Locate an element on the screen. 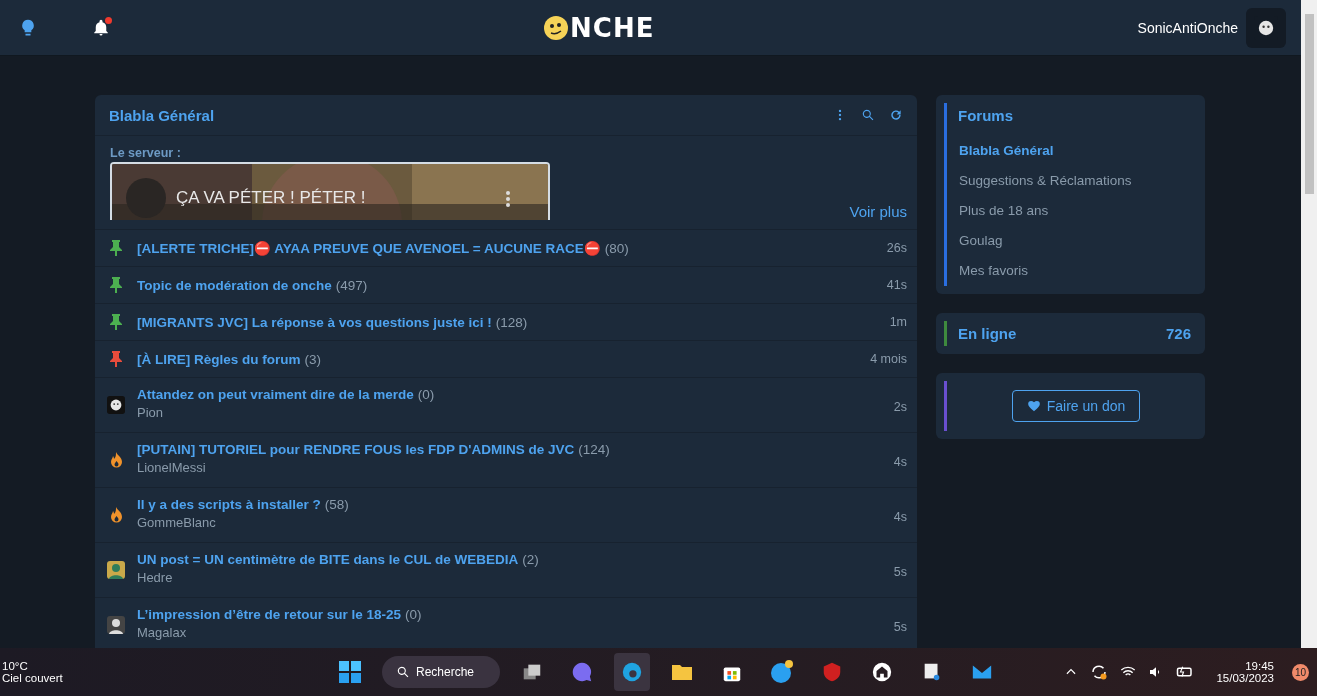 This screenshot has height=696, width=1317. reply-count: (124) is located at coordinates (594, 449).